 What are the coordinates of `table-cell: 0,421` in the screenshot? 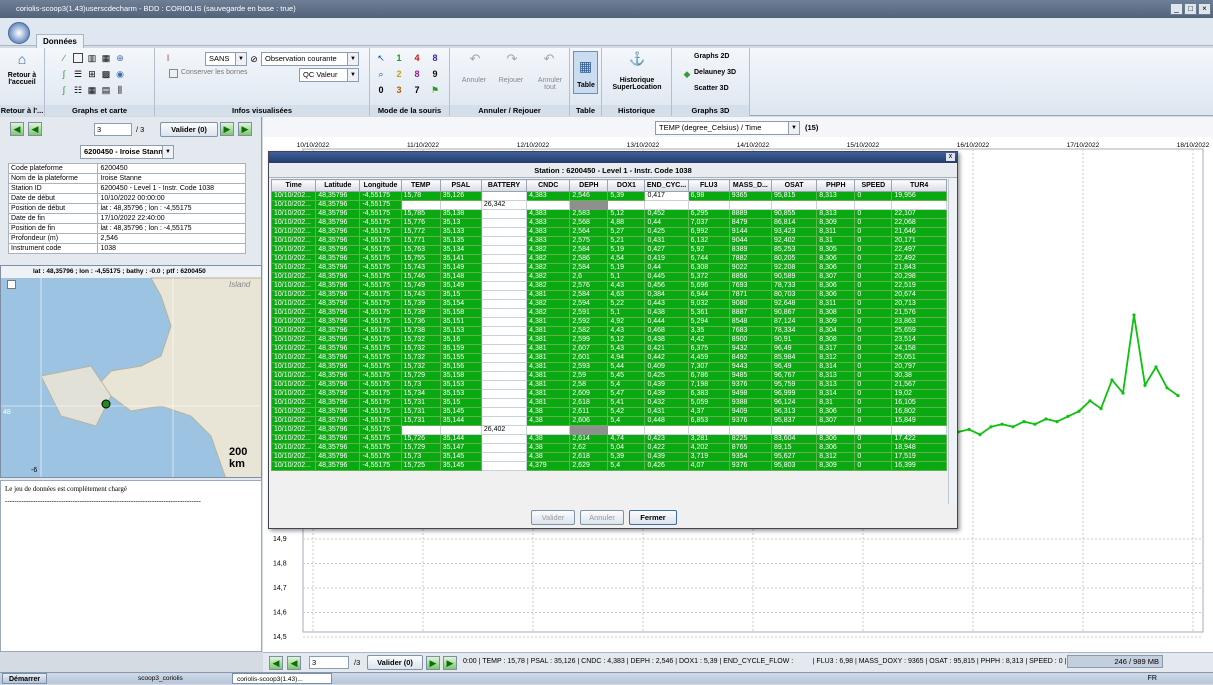 It's located at (666, 349).